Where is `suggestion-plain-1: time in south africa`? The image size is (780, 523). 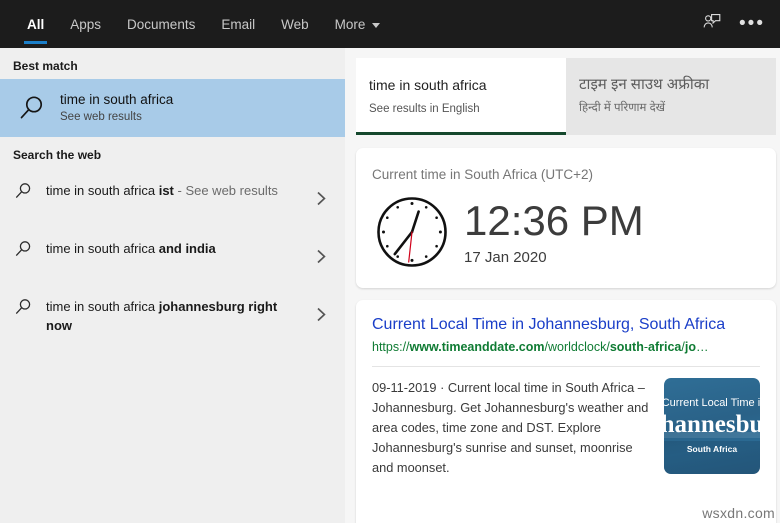
suggestion-plain-1: time in south africa is located at coordinates (102, 248).